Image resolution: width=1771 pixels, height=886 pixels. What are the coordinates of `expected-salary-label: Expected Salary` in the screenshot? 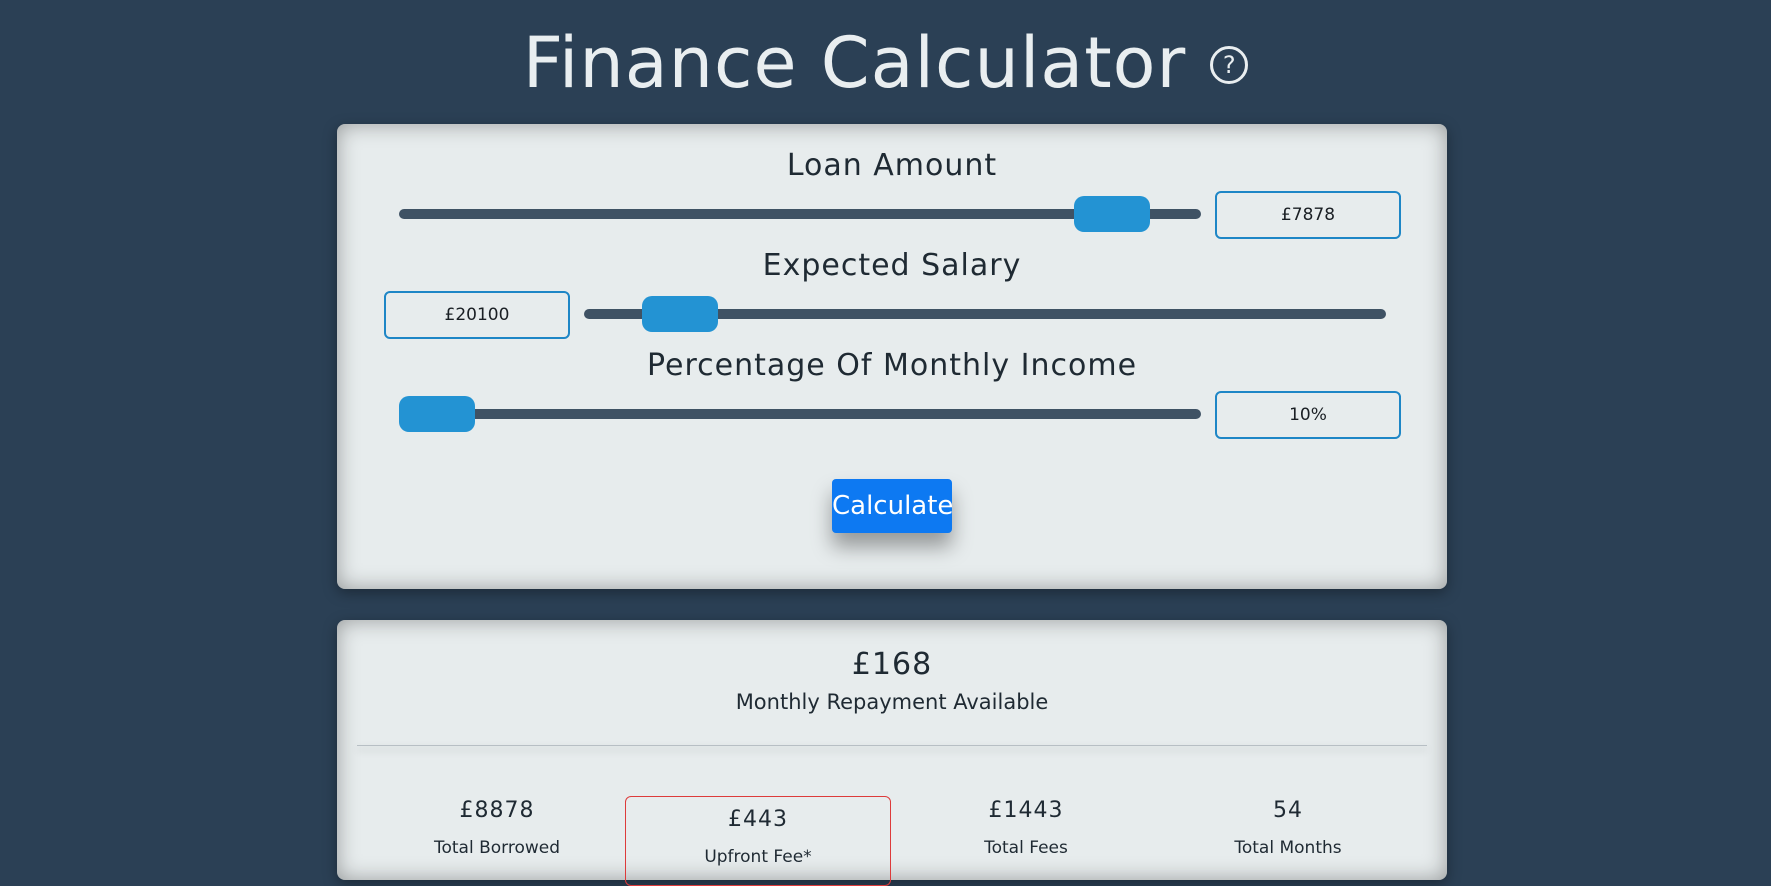 It's located at (892, 265).